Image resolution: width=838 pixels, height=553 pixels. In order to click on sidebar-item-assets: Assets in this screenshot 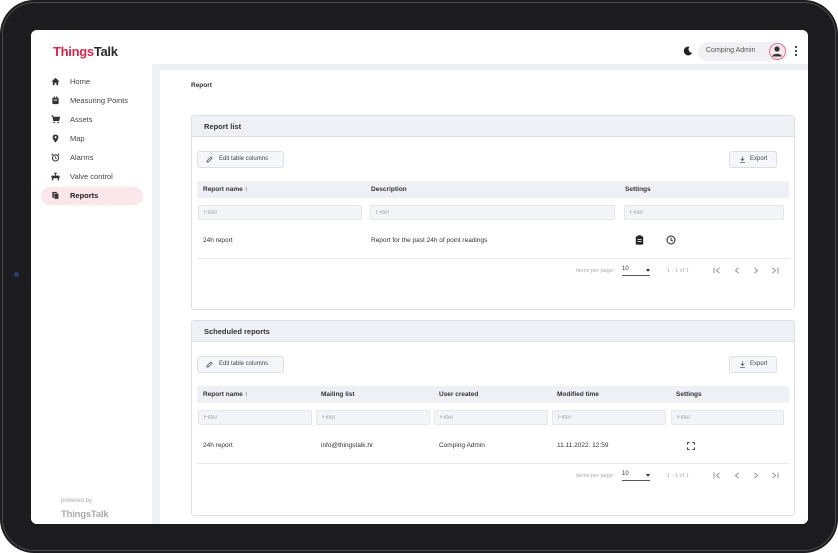, I will do `click(92, 120)`.